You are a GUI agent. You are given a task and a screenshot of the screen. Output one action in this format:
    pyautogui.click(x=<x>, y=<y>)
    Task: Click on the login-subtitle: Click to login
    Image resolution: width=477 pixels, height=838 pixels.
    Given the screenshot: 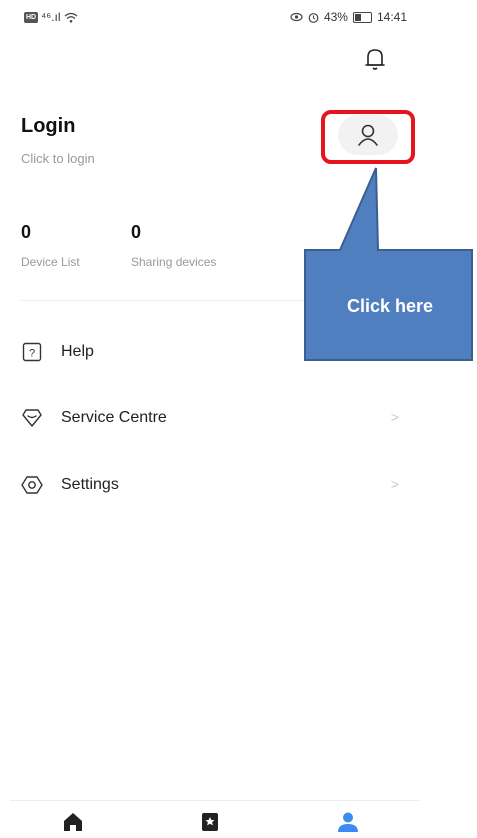 What is the action you would take?
    pyautogui.click(x=58, y=158)
    